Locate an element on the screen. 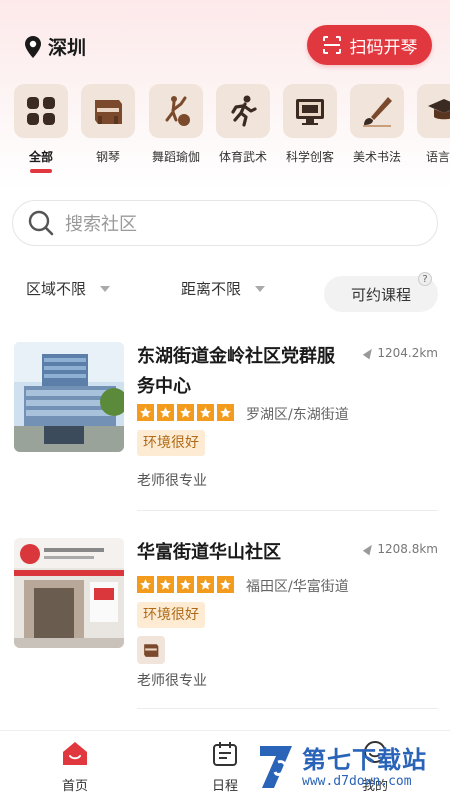 The height and width of the screenshot is (800, 450). scan-button-label: 扫码开琴 is located at coordinates (383, 47).